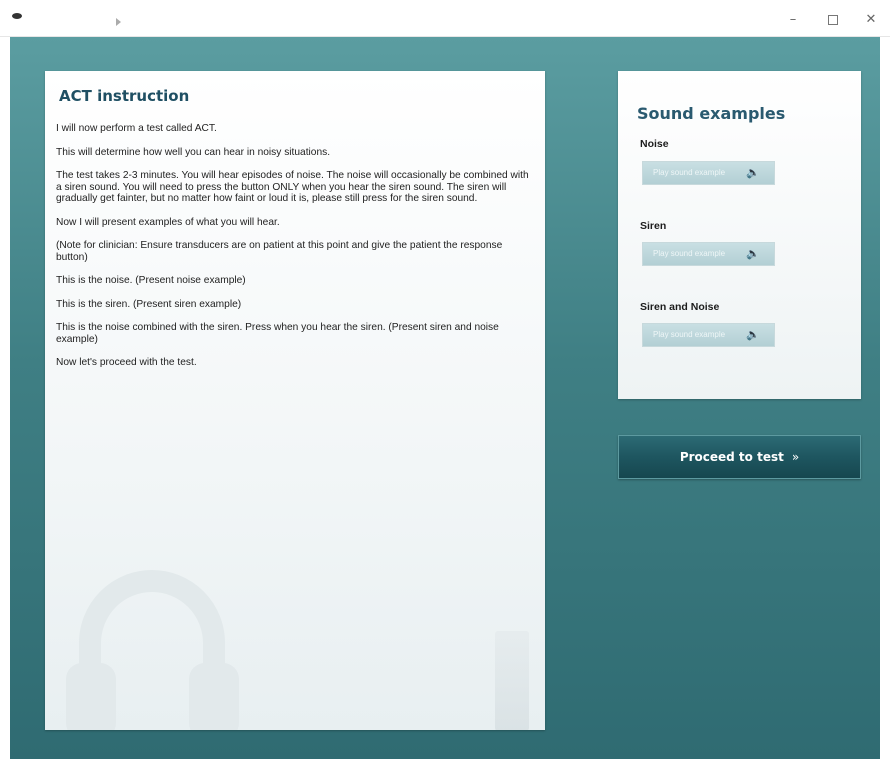 The height and width of the screenshot is (763, 890). I want to click on siren-label: Siren, so click(653, 226).